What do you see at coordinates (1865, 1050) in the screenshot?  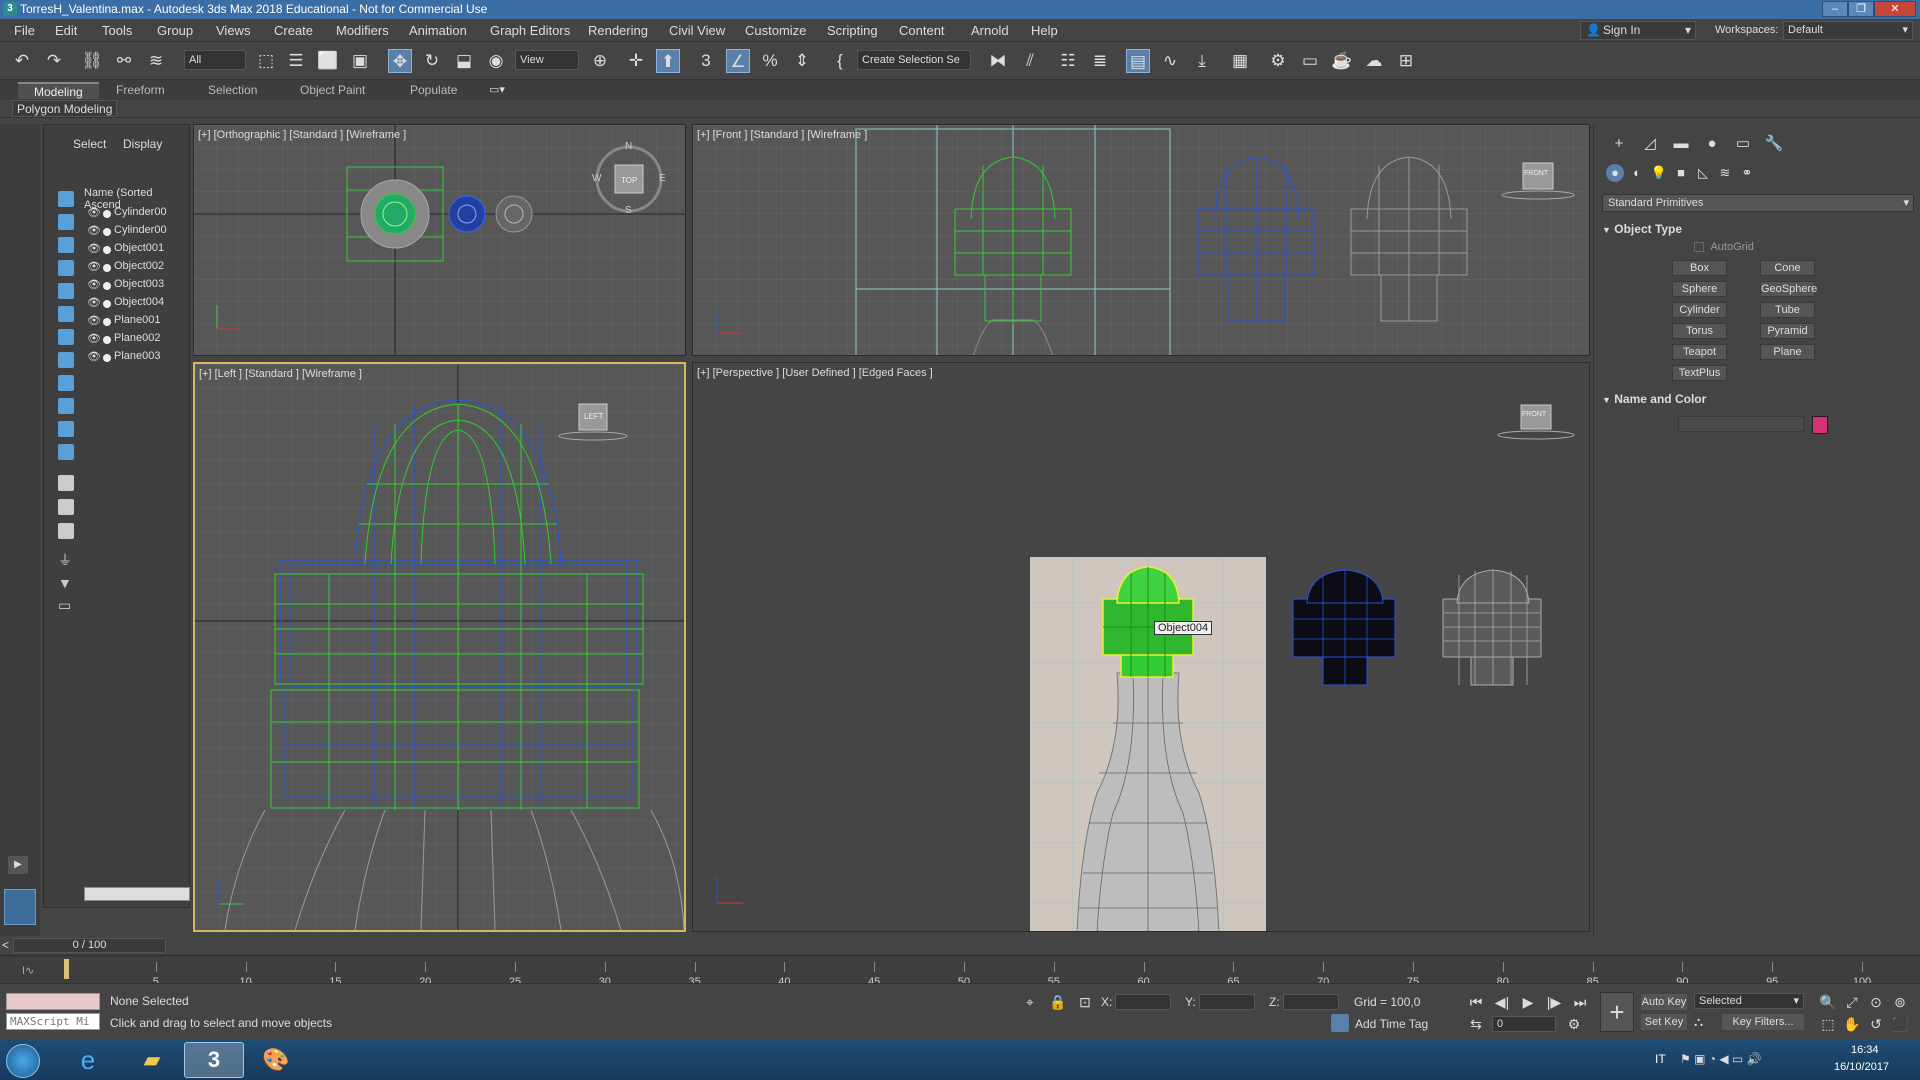 I see `clock-time: 16:34` at bounding box center [1865, 1050].